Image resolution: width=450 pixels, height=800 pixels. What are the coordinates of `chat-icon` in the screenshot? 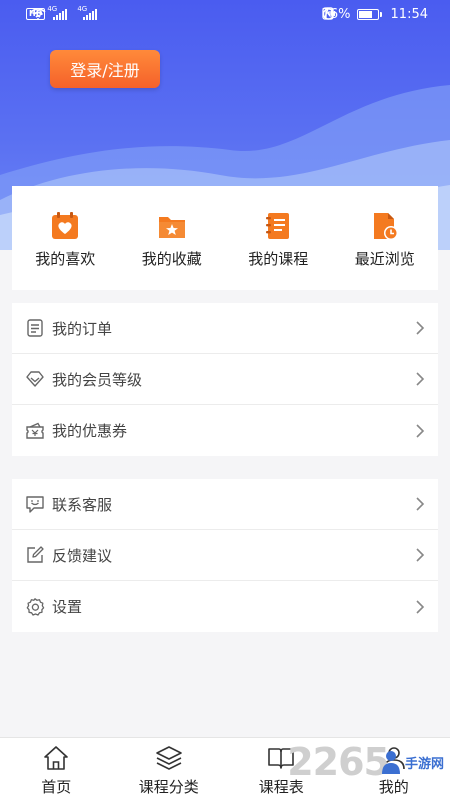 It's located at (35, 504).